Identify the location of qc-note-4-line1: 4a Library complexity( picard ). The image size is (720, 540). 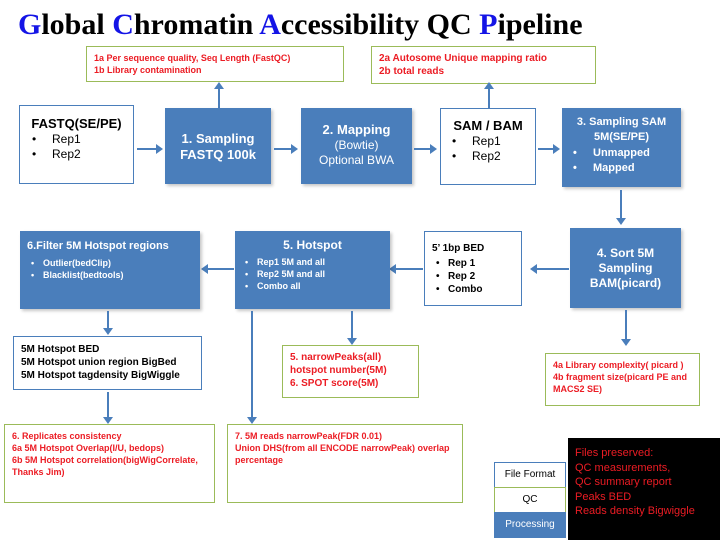
(618, 365).